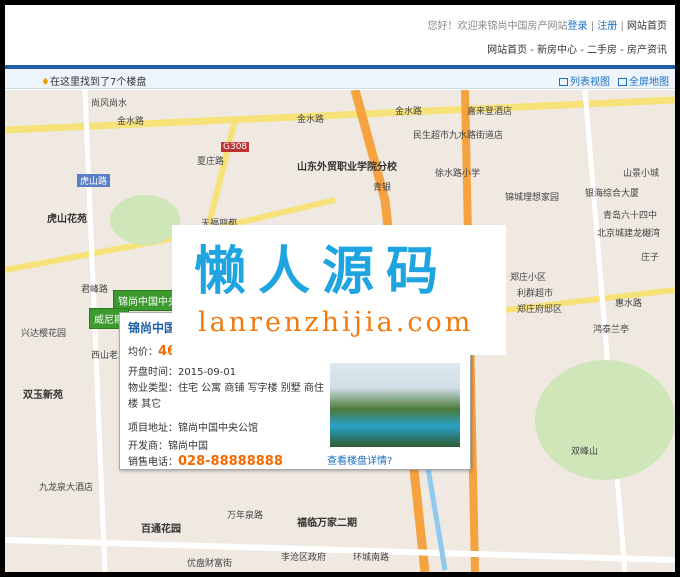 This screenshot has width=680, height=577. What do you see at coordinates (650, 258) in the screenshot?
I see `map-label: 庄子` at bounding box center [650, 258].